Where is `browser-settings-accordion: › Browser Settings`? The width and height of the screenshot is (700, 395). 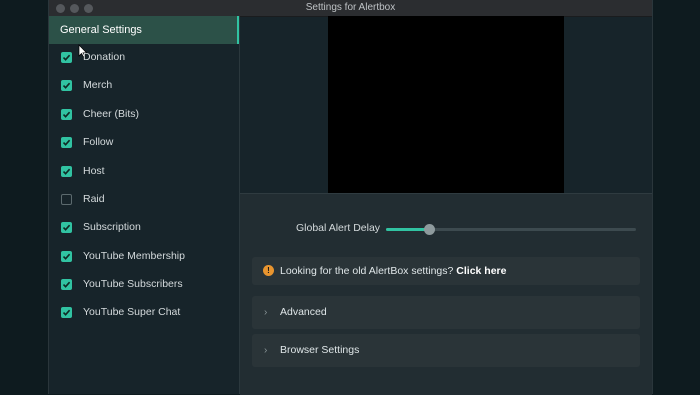 browser-settings-accordion: › Browser Settings is located at coordinates (446, 350).